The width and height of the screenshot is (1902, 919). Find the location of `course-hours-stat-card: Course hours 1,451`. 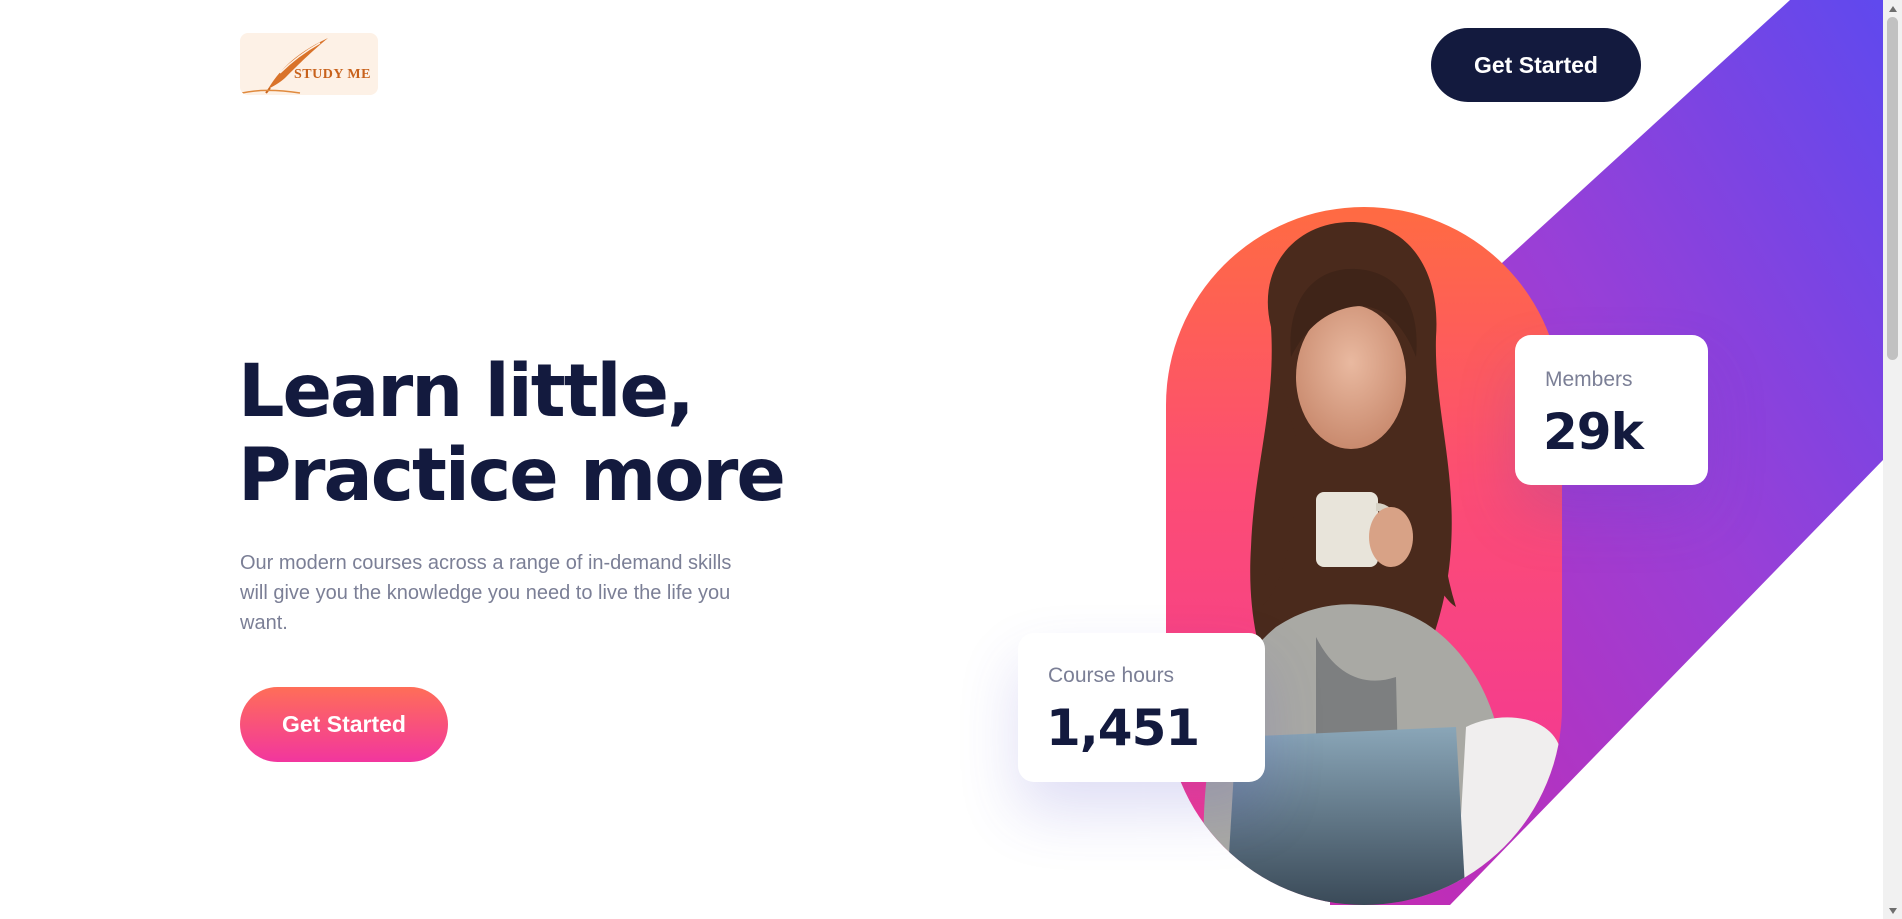

course-hours-stat-card: Course hours 1,451 is located at coordinates (1141, 707).